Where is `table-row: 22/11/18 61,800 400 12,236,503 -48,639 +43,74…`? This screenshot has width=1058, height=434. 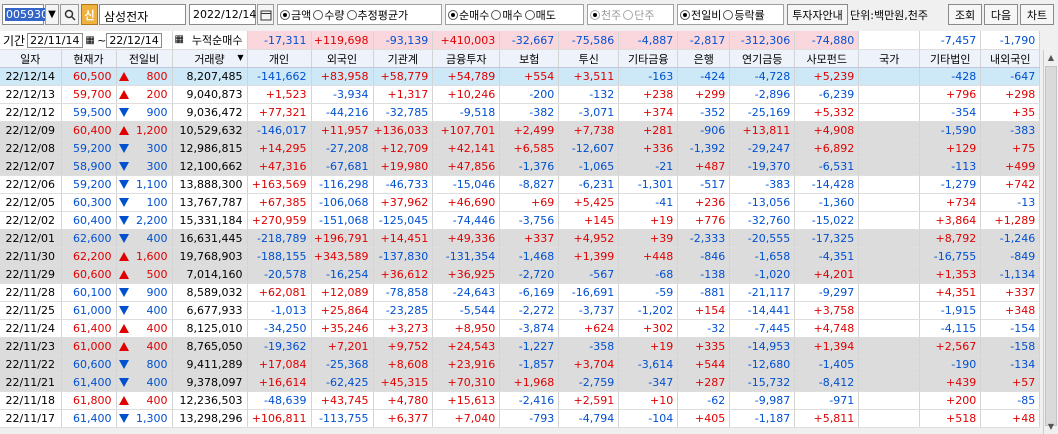
table-row: 22/11/18 61,800 400 12,236,503 -48,639 +43,74… is located at coordinates (520, 400).